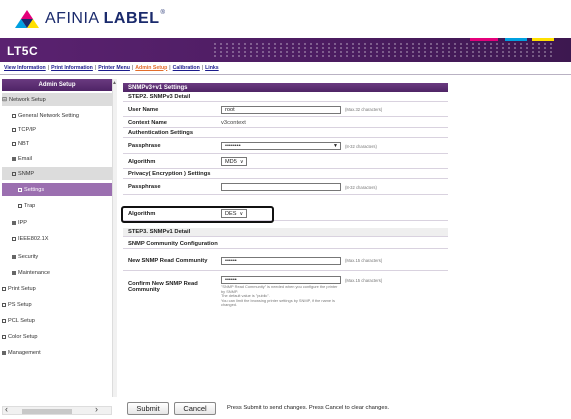 This screenshot has width=571, height=419. I want to click on user-name-input: root, so click(281, 109).